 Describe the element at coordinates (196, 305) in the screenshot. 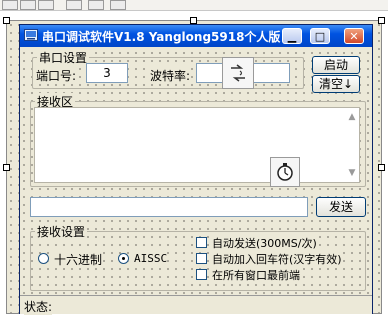

I see `status-bar: 状态:` at that location.